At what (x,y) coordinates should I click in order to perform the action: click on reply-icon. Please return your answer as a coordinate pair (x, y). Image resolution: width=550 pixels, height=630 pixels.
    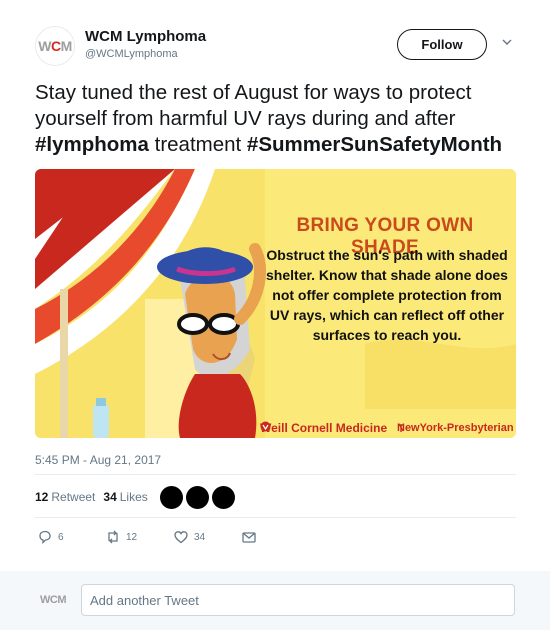
    Looking at the image, I should click on (45, 537).